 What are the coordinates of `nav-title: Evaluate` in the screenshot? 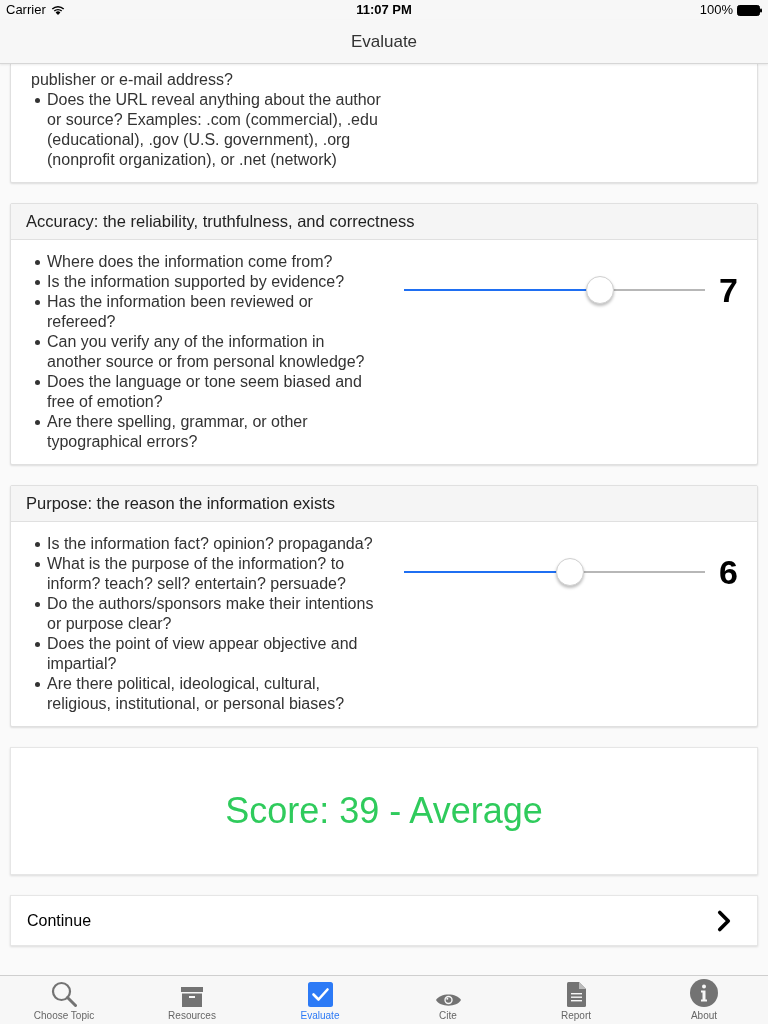 It's located at (384, 41).